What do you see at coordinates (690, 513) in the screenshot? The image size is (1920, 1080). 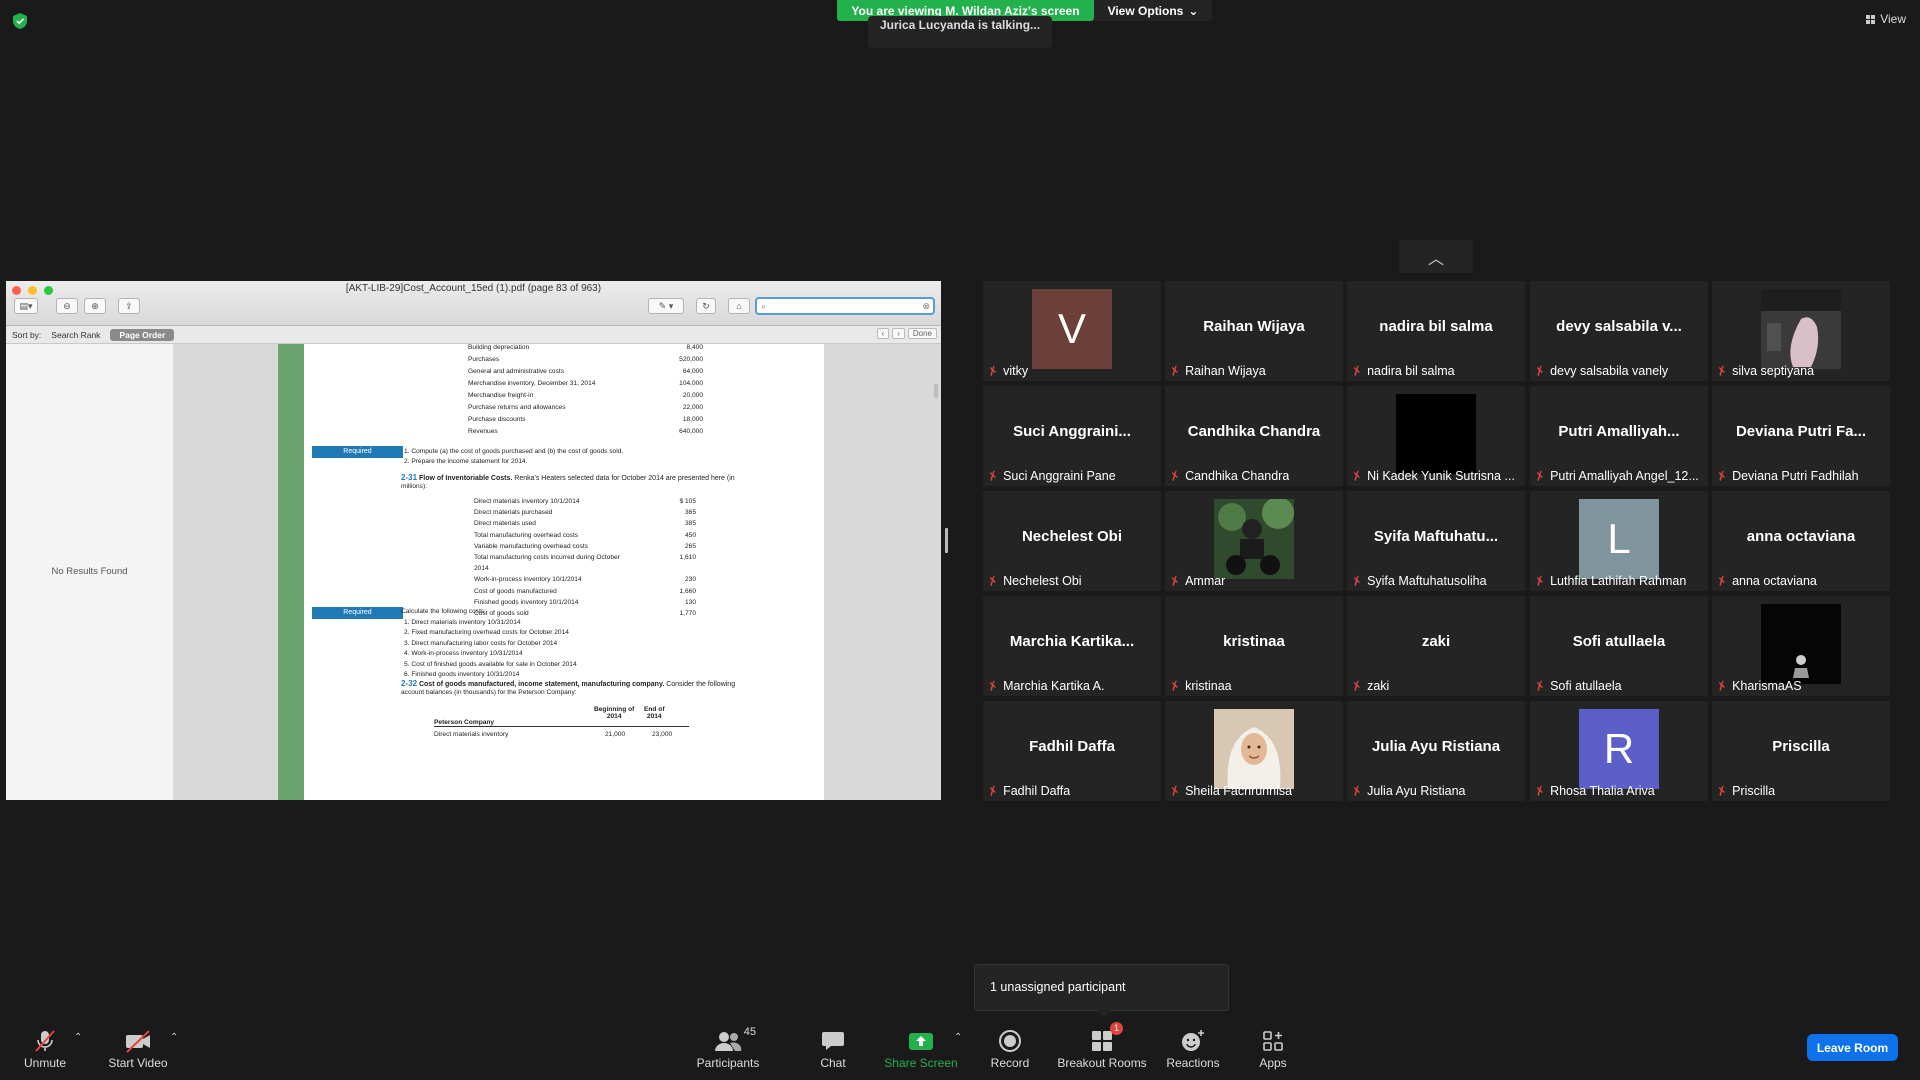 I see `statement-line-value: 365` at bounding box center [690, 513].